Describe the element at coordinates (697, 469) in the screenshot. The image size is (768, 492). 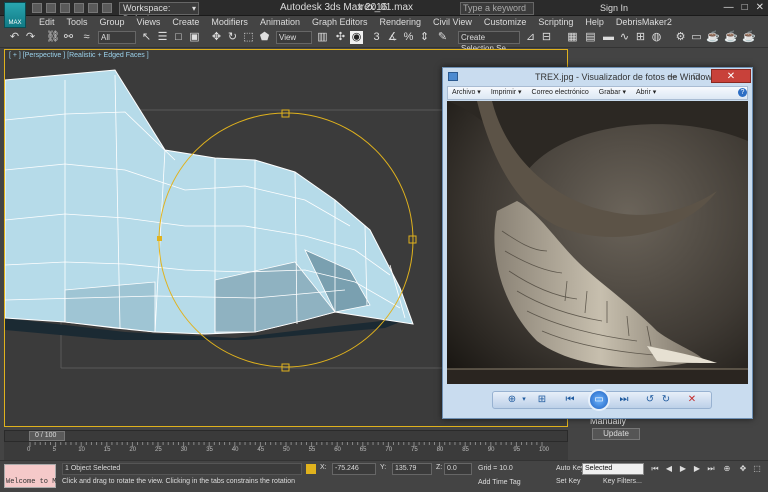
I see `next-frame-icon: ▶` at that location.